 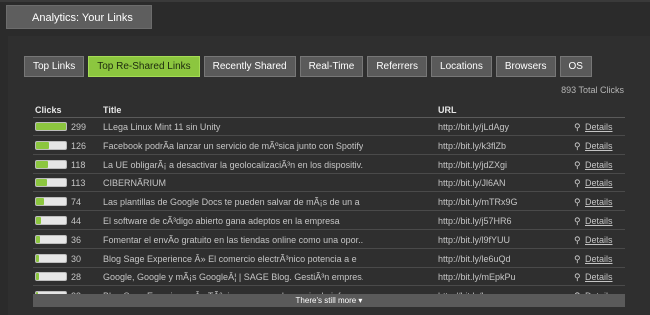 I want to click on click-count: 36, so click(x=76, y=239).